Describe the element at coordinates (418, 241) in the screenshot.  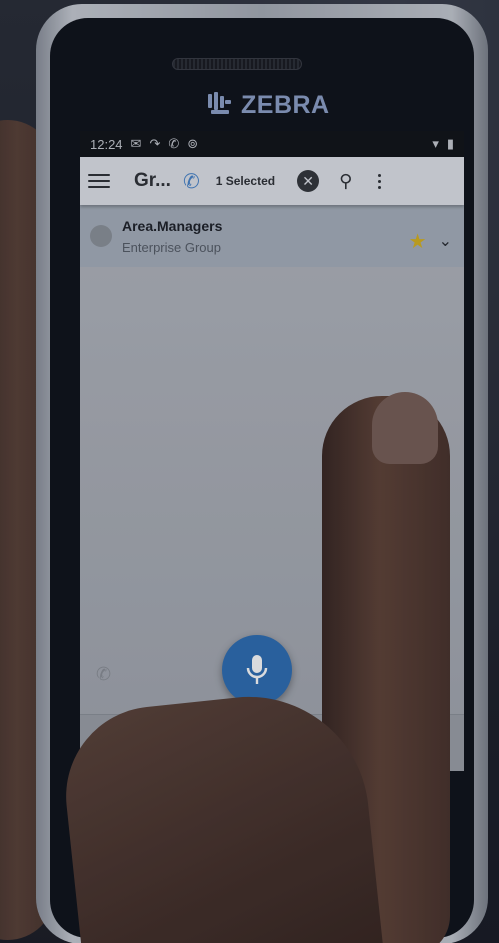
I see `star-icon: ★` at that location.